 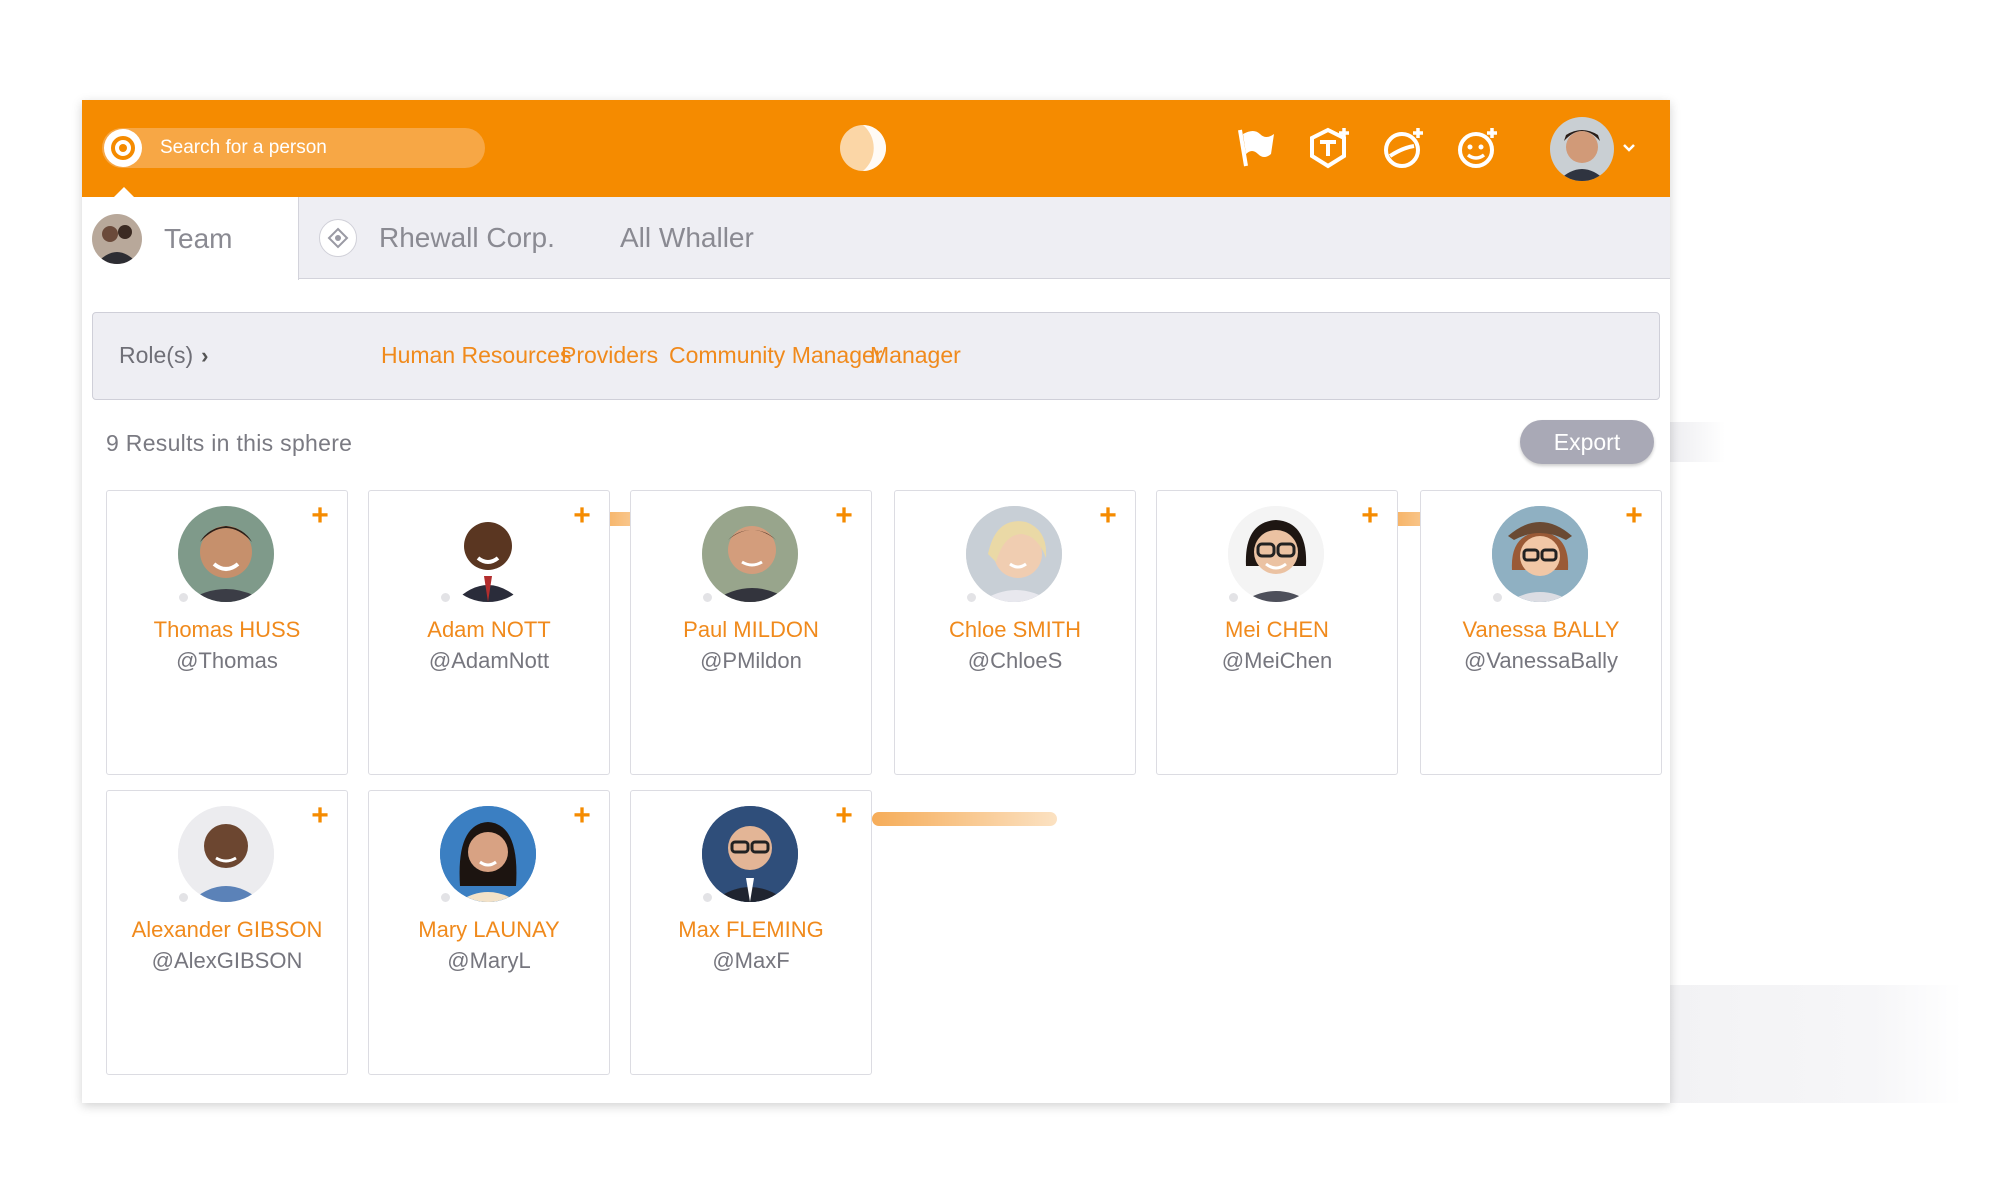 I want to click on whaller-logo-icon, so click(x=863, y=148).